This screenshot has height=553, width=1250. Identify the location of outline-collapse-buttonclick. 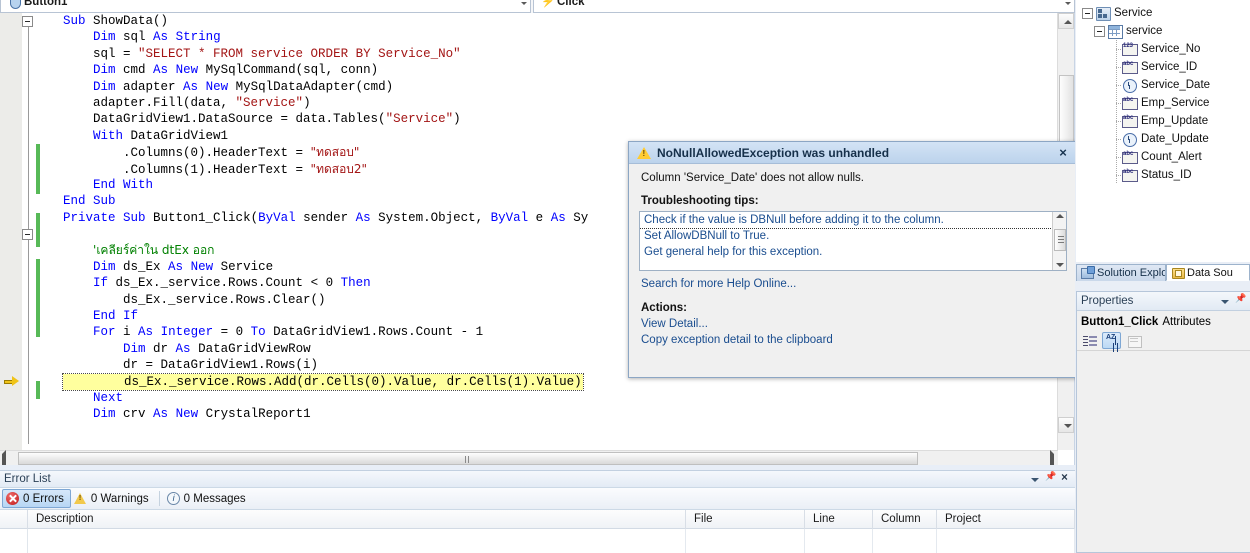
(27, 234).